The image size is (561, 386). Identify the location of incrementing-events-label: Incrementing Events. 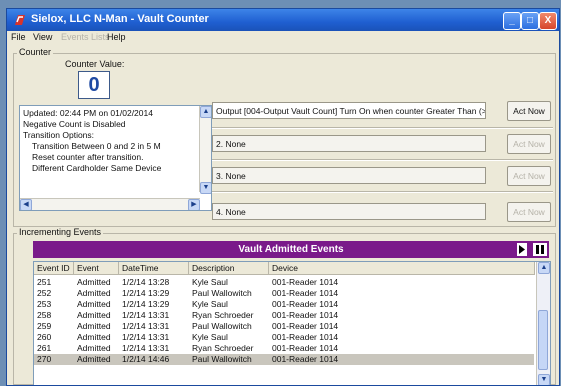
(60, 232).